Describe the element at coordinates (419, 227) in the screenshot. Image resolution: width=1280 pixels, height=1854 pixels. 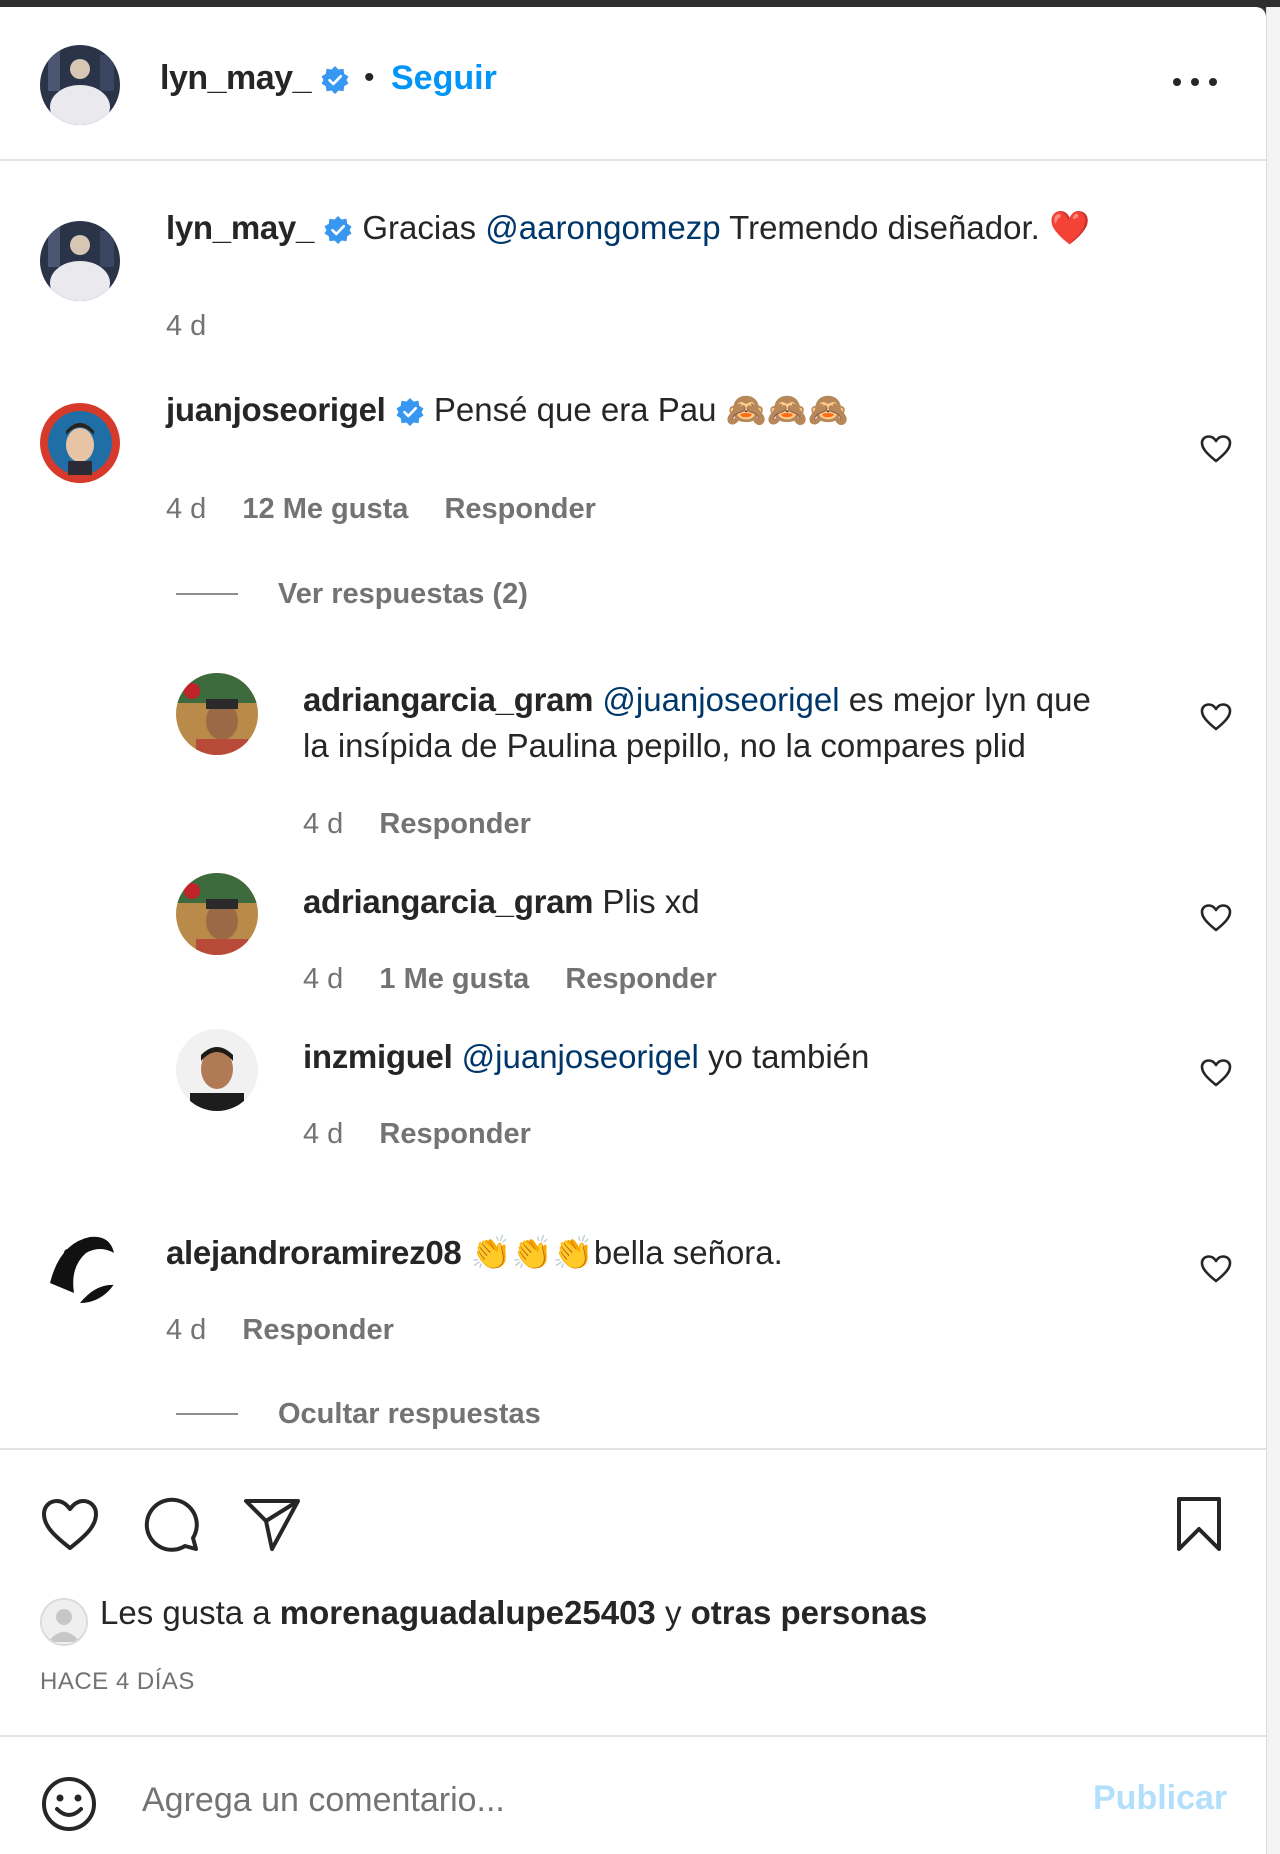
I see `caption-body: Gracias` at that location.